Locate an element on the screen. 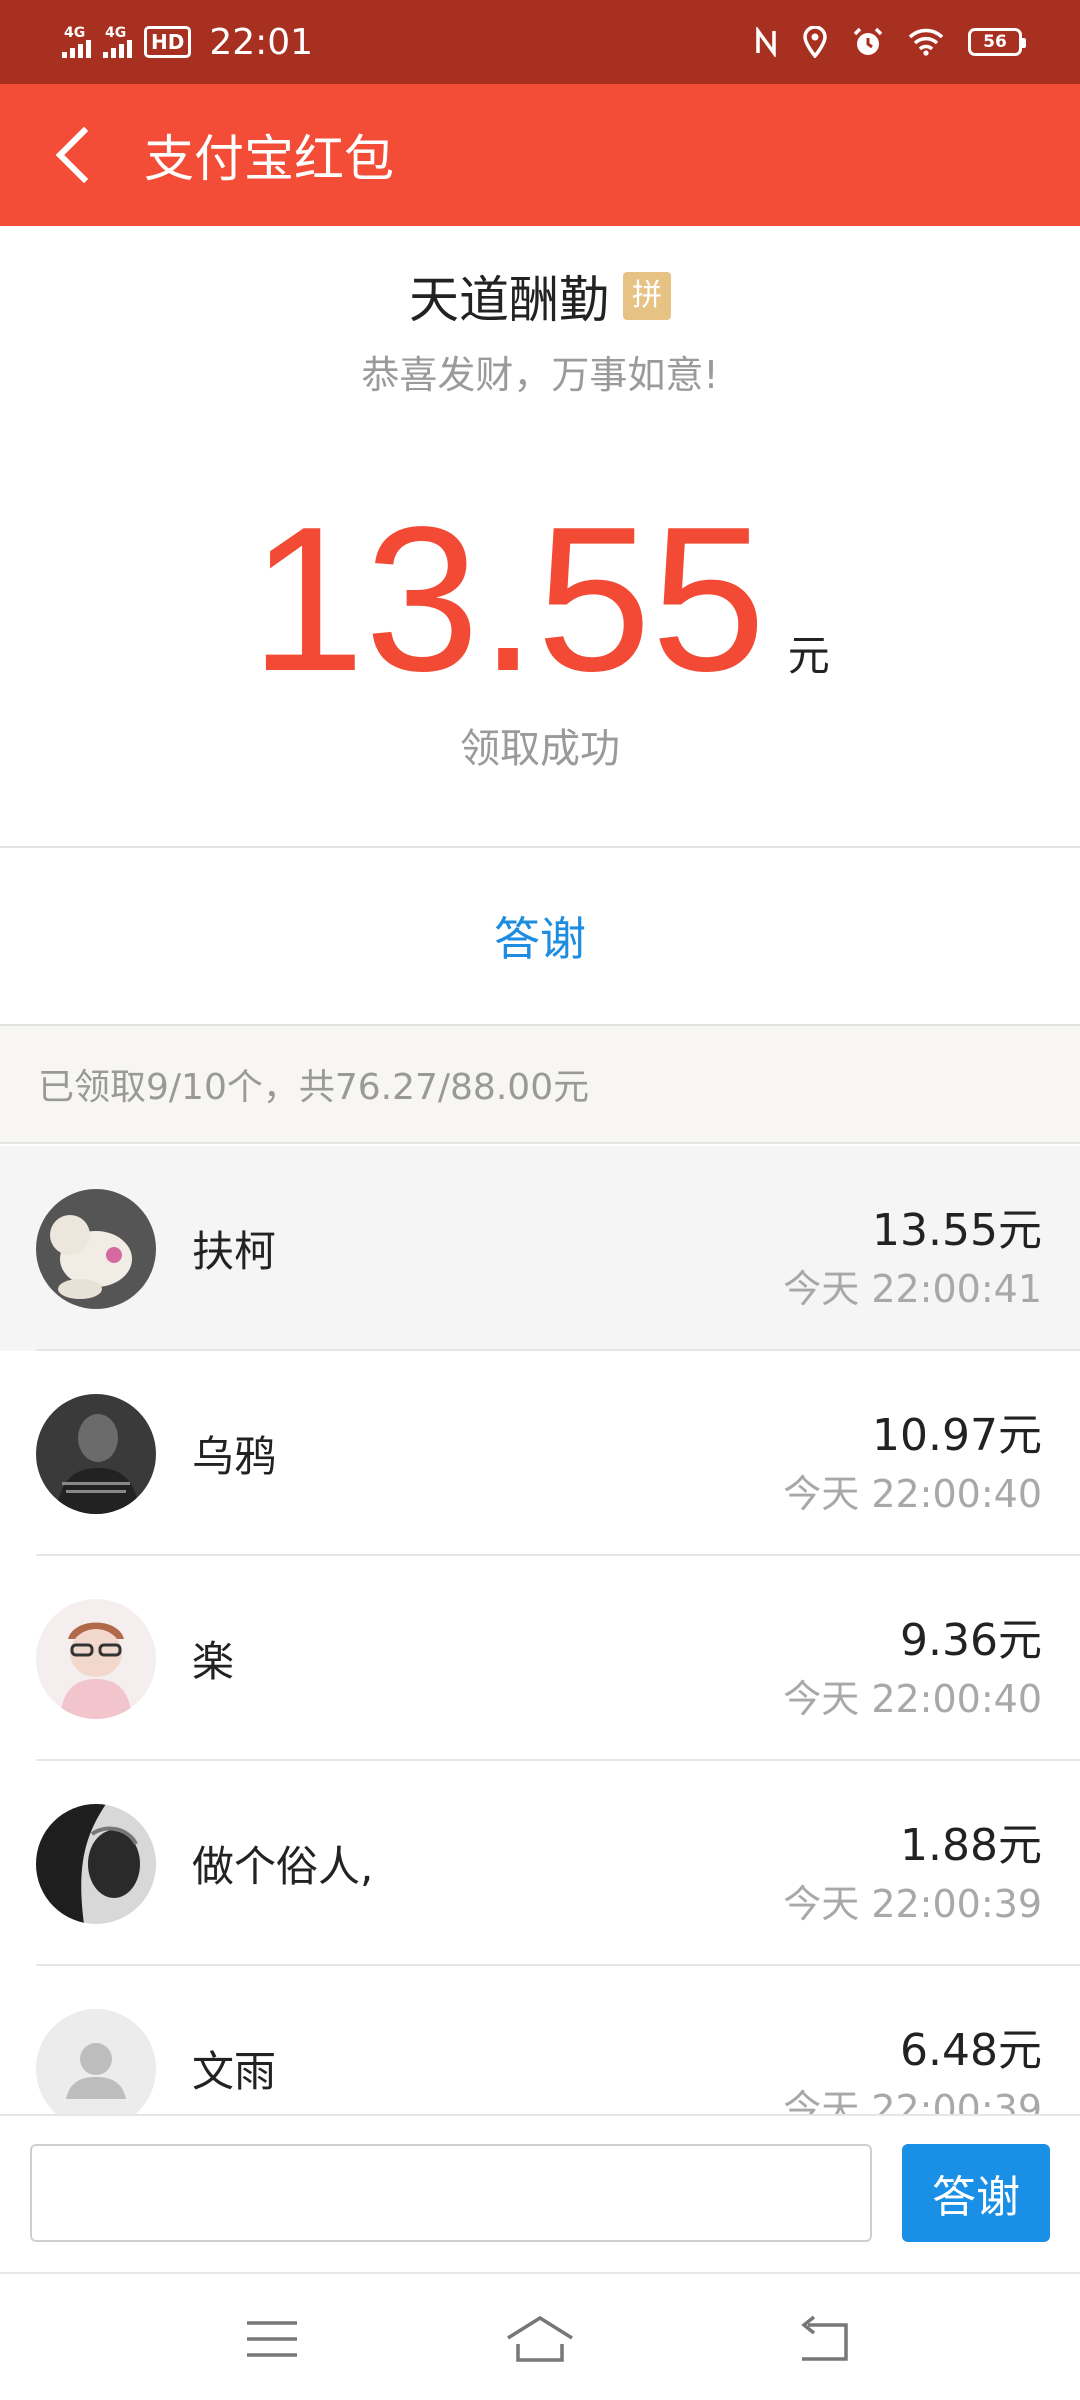  thanks-link: 答谢 is located at coordinates (540, 936).